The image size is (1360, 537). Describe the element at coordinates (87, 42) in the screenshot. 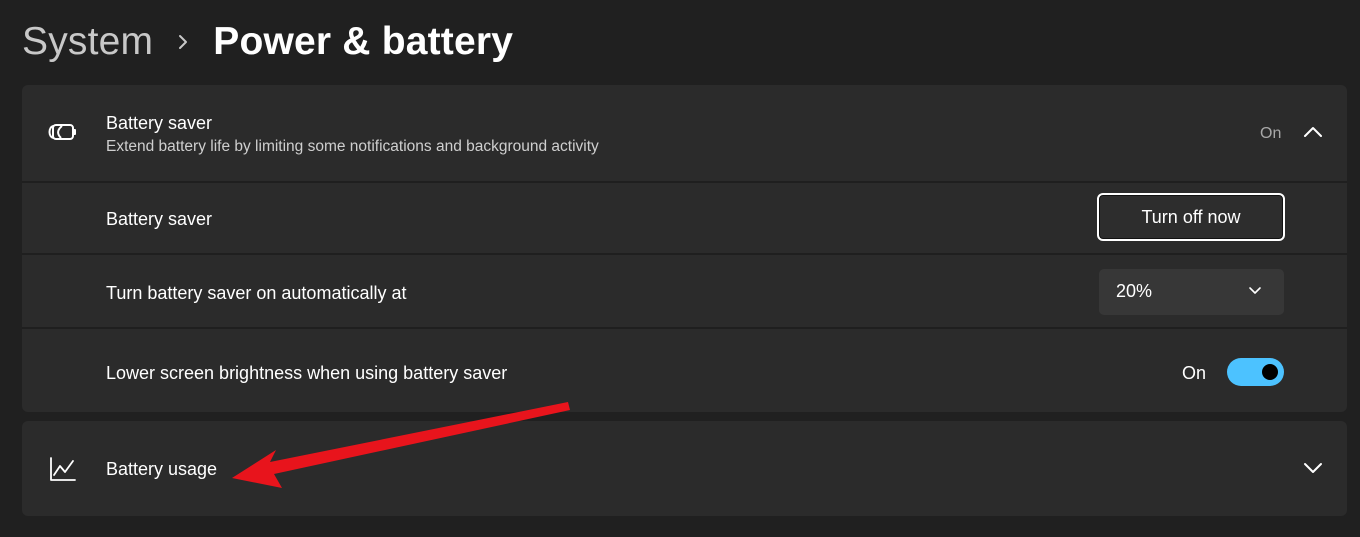

I see `breadcrumb-system-link: System` at that location.